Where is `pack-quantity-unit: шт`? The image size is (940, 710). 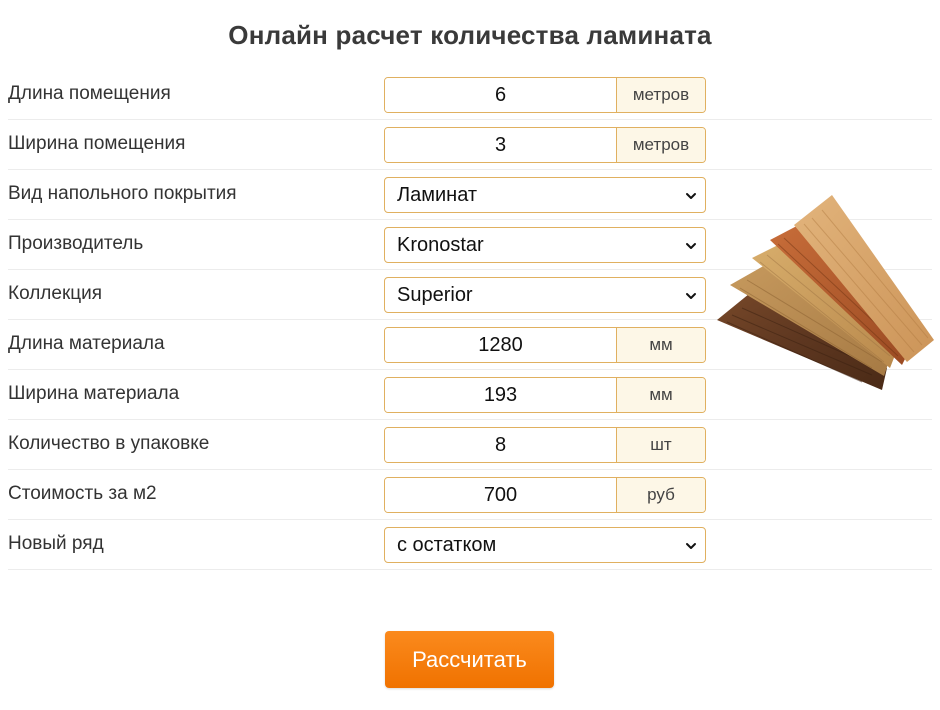 pack-quantity-unit: шт is located at coordinates (660, 445).